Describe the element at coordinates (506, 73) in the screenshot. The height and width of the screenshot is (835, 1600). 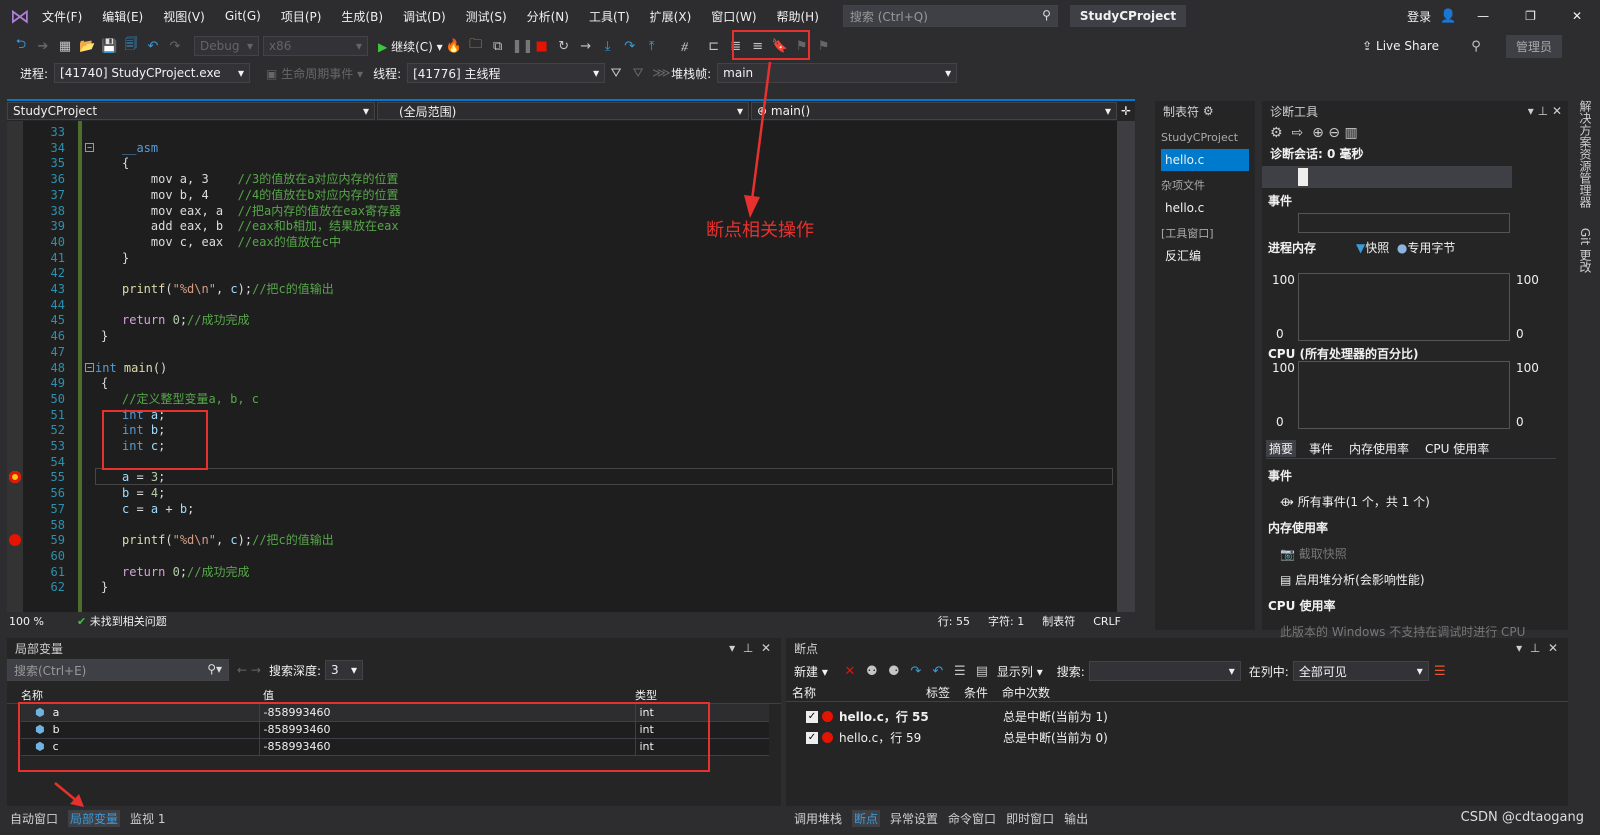
I see `thread-combo: [41776] 主线程 ▾` at that location.